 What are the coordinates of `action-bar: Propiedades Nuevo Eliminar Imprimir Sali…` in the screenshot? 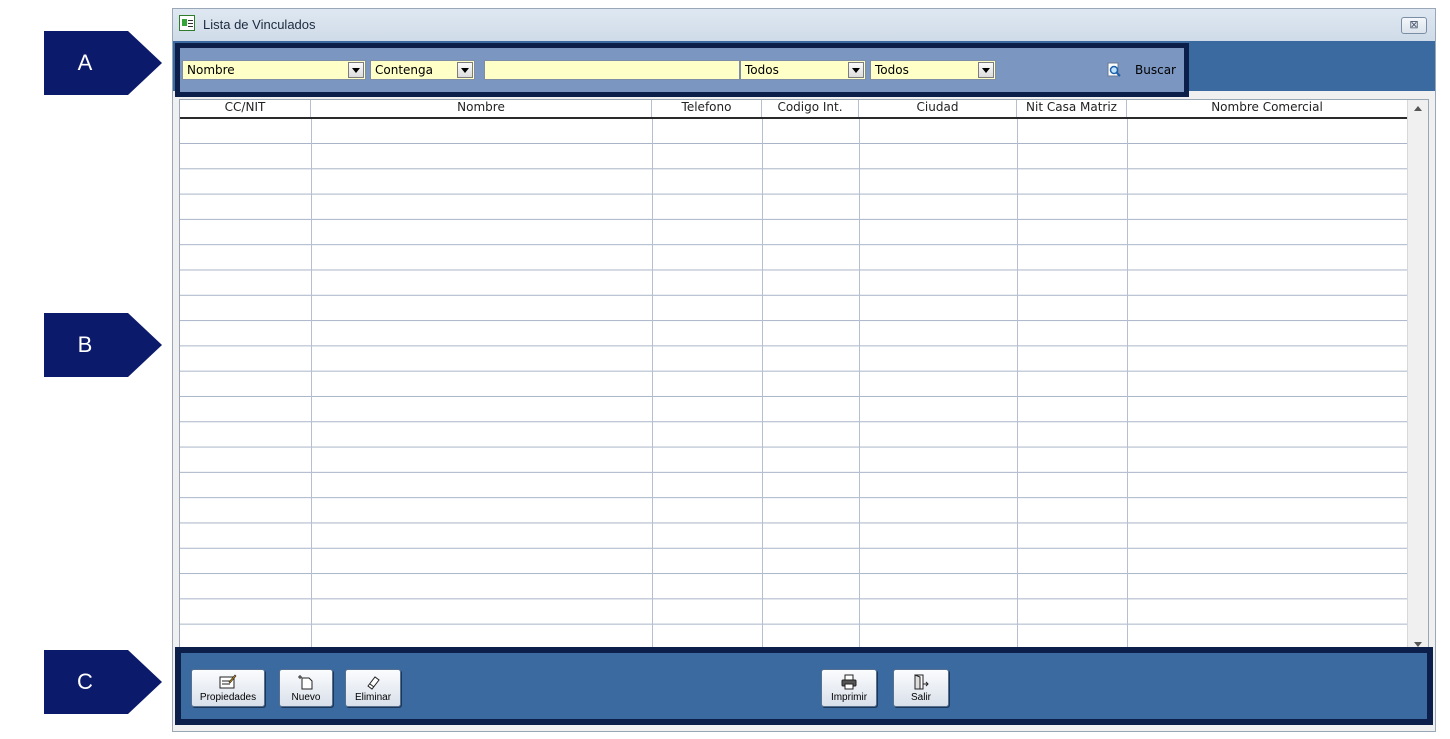 It's located at (804, 686).